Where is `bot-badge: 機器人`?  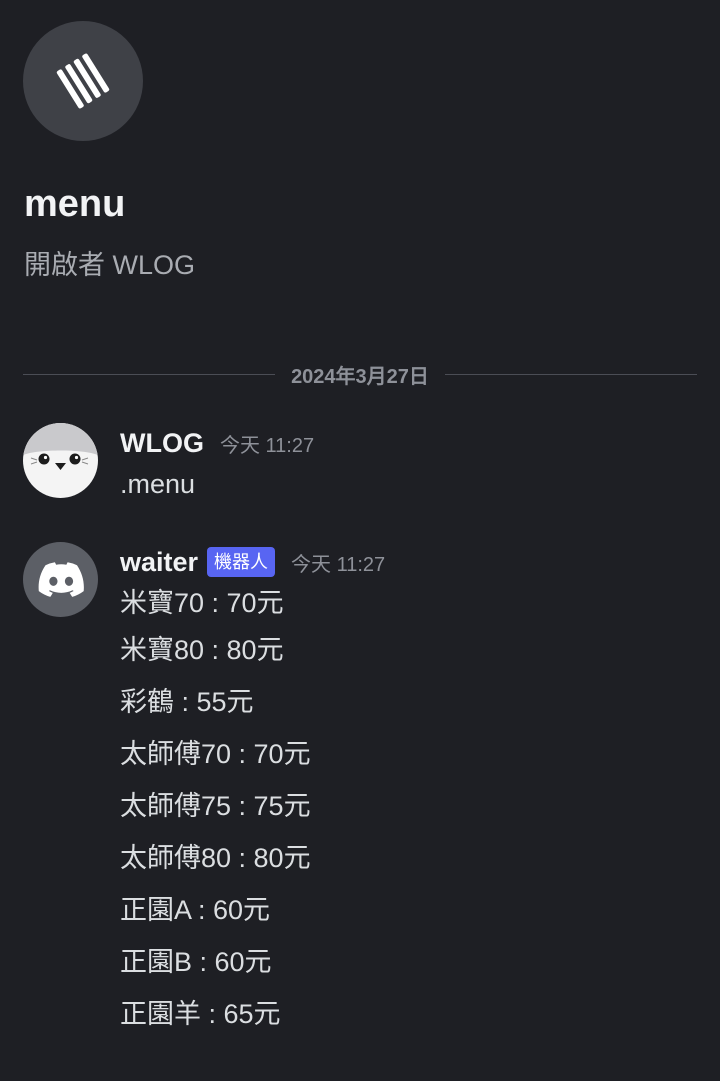
bot-badge: 機器人 is located at coordinates (241, 562).